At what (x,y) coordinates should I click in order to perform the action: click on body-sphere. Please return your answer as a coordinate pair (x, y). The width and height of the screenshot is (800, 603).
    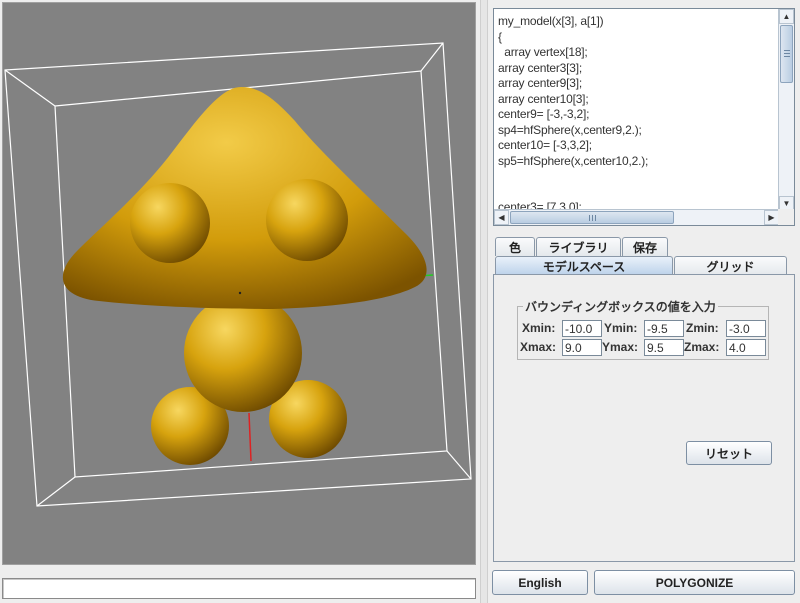
    Looking at the image, I should click on (243, 353).